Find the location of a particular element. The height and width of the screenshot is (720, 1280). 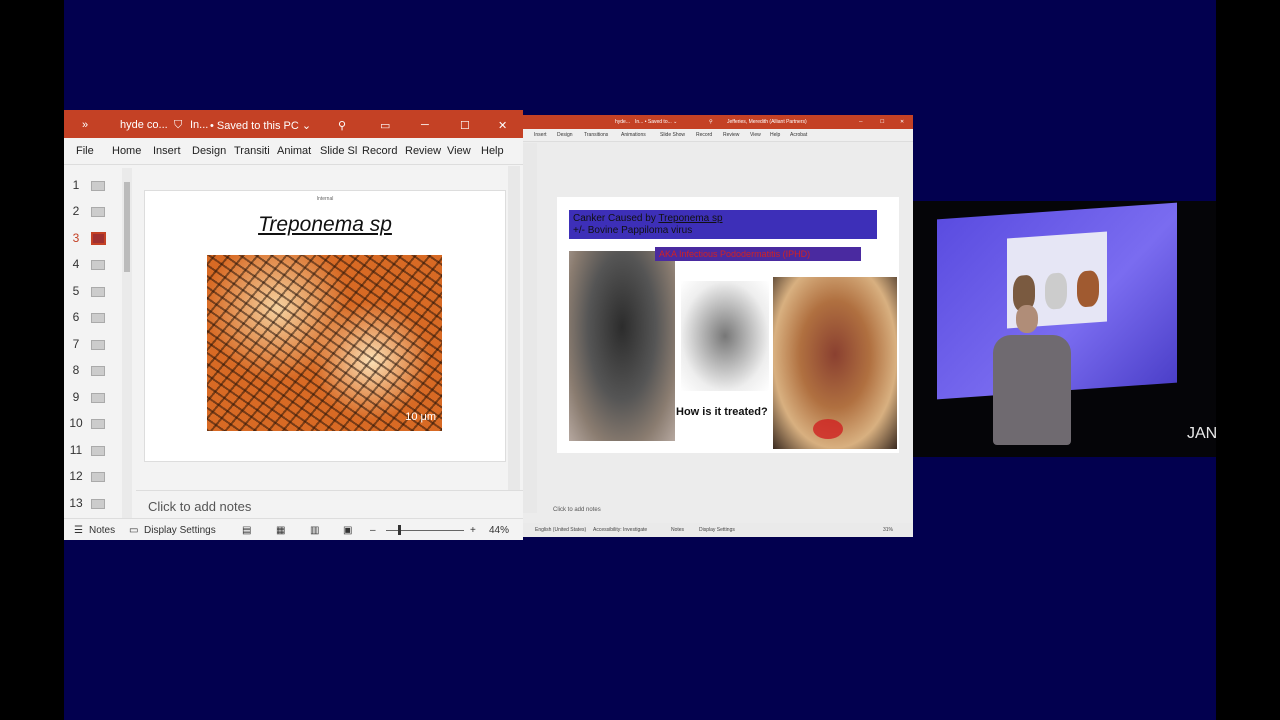

slide-number: 4 is located at coordinates (76, 264).